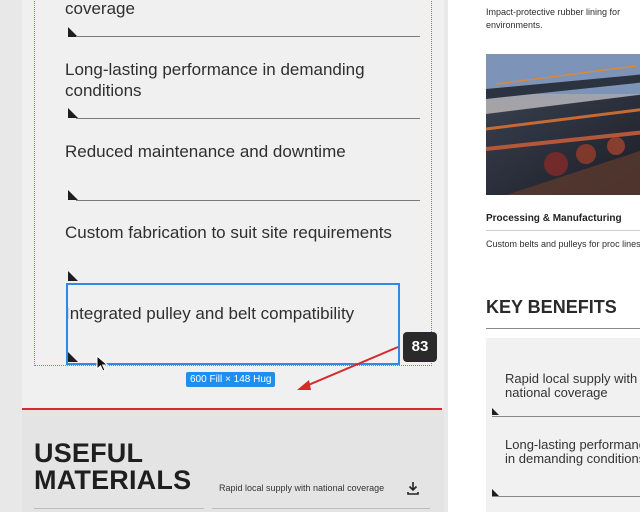 The width and height of the screenshot is (640, 512). Describe the element at coordinates (231, 379) in the screenshot. I see `size-label: 600 Fill × 148 Hug` at that location.